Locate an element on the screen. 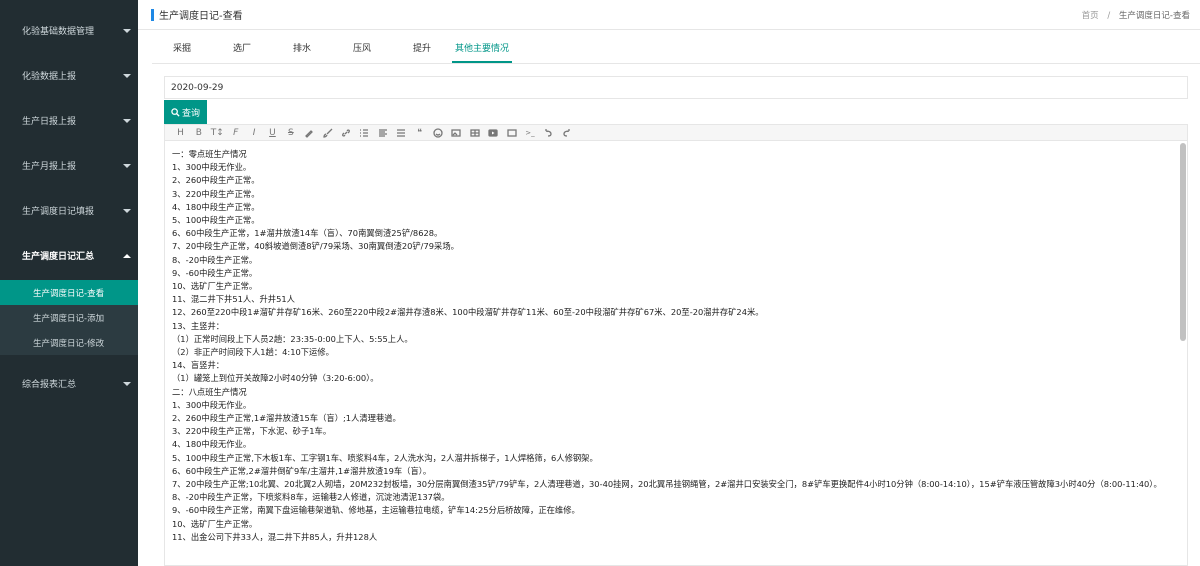 The height and width of the screenshot is (566, 1200). image-icon is located at coordinates (456, 133).